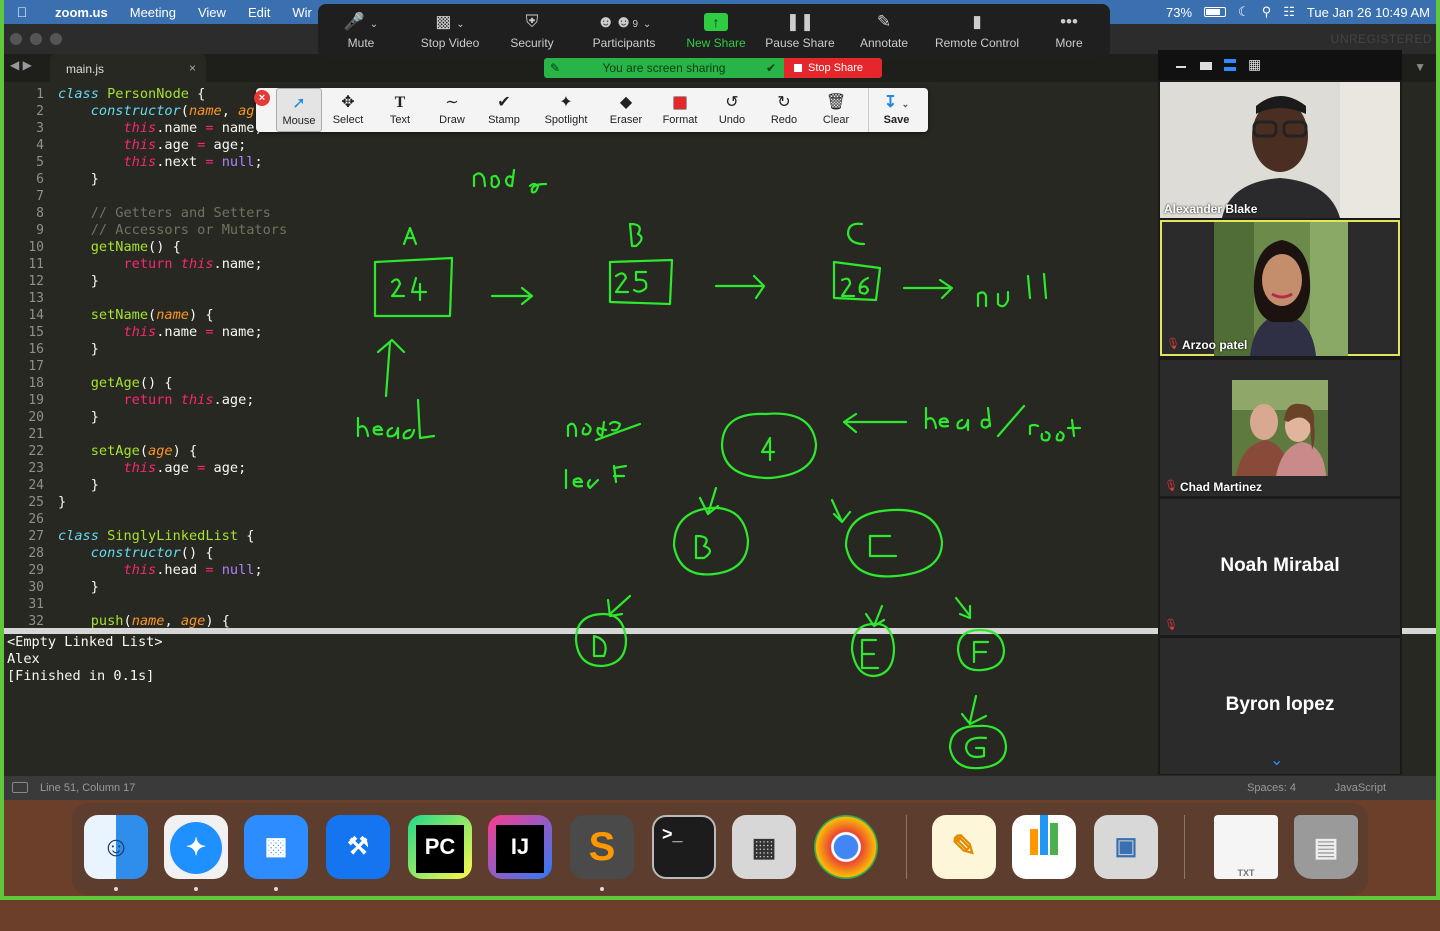 The height and width of the screenshot is (931, 1440). Describe the element at coordinates (596, 477) in the screenshot. I see `ink-word-leaf` at that location.